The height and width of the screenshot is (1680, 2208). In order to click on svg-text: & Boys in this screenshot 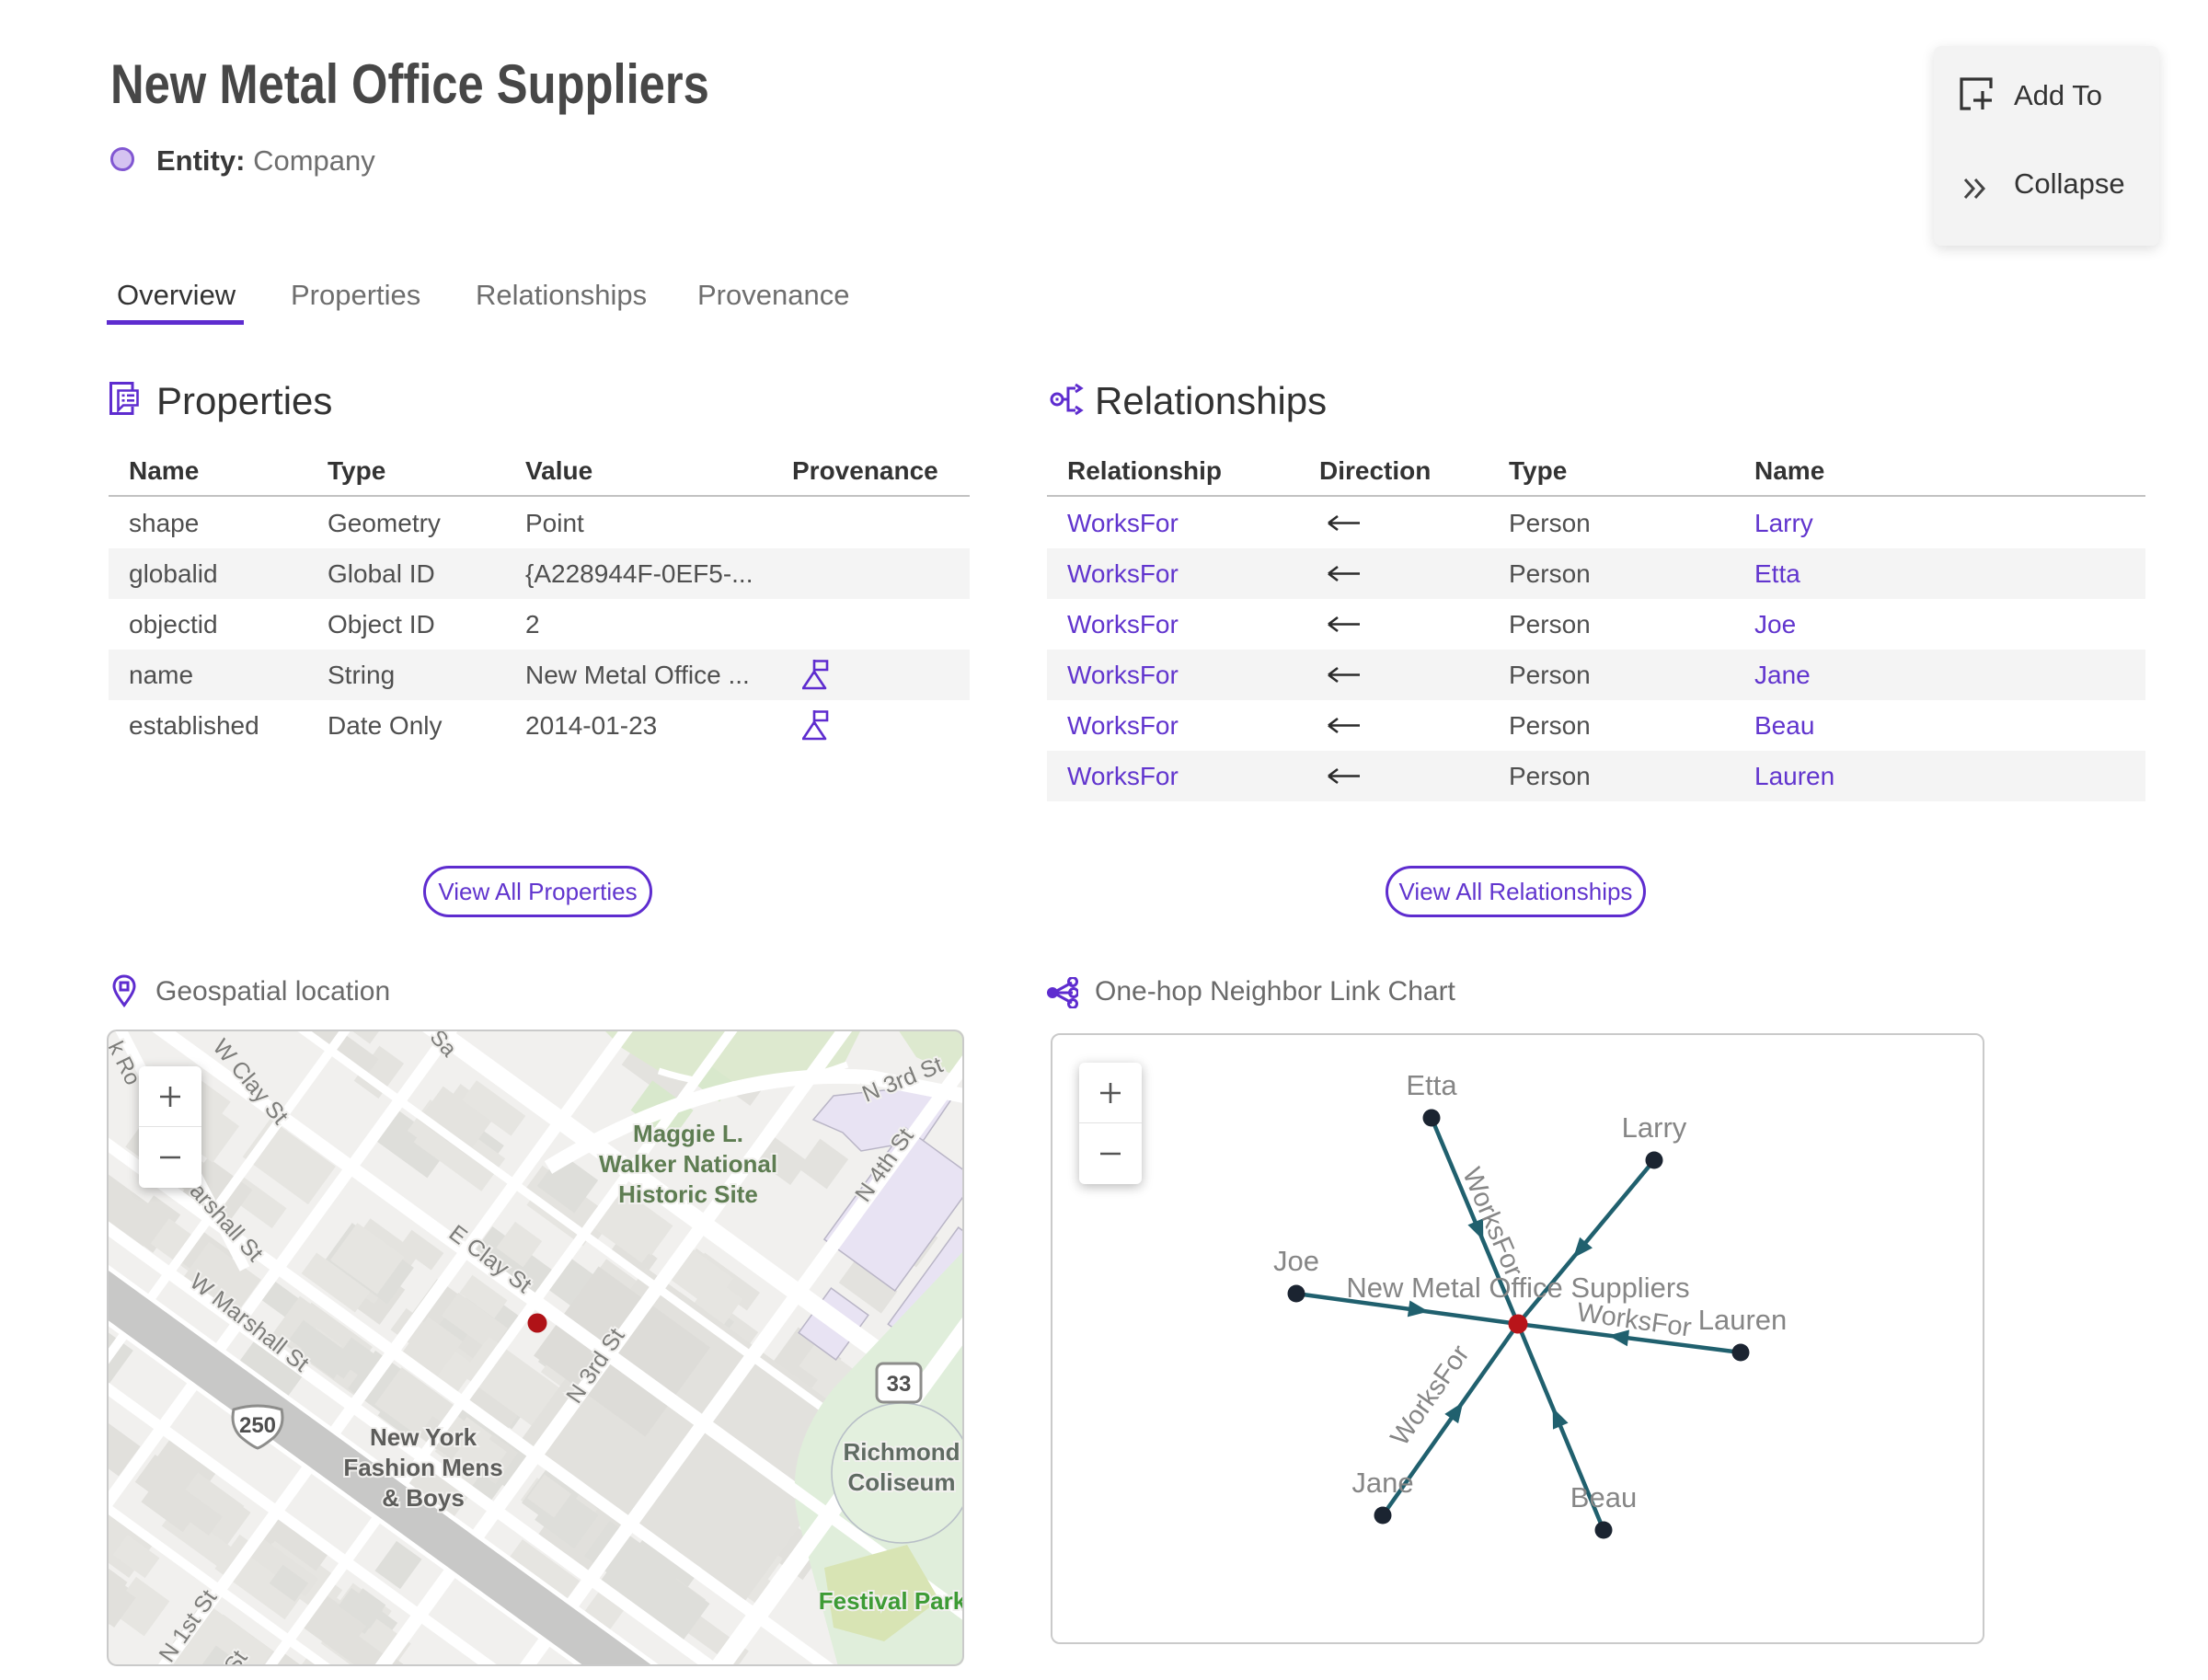, I will do `click(423, 1498)`.